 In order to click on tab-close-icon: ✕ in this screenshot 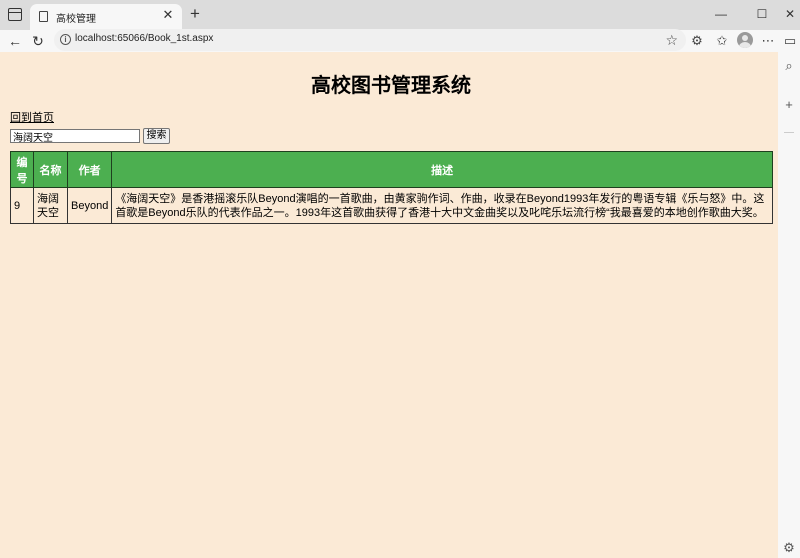, I will do `click(168, 15)`.